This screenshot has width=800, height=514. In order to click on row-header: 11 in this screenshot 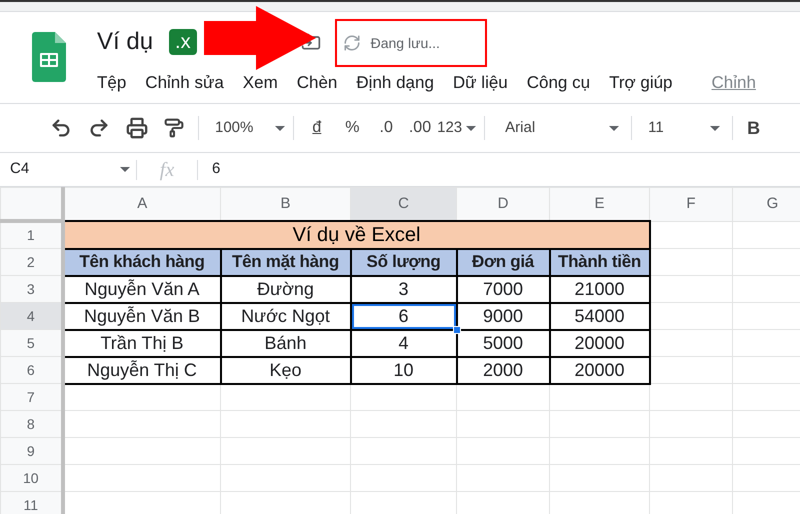, I will do `click(30, 503)`.